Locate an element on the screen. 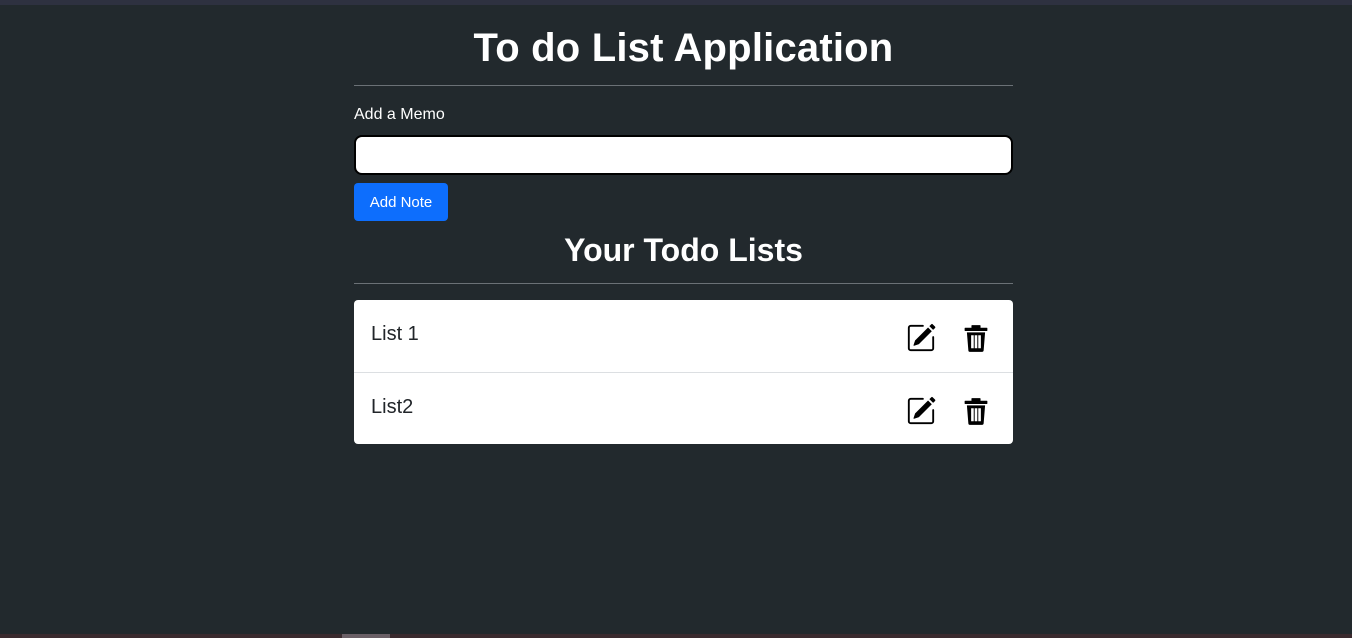 The height and width of the screenshot is (638, 1352). todo-list: List 1 List2 is located at coordinates (683, 372).